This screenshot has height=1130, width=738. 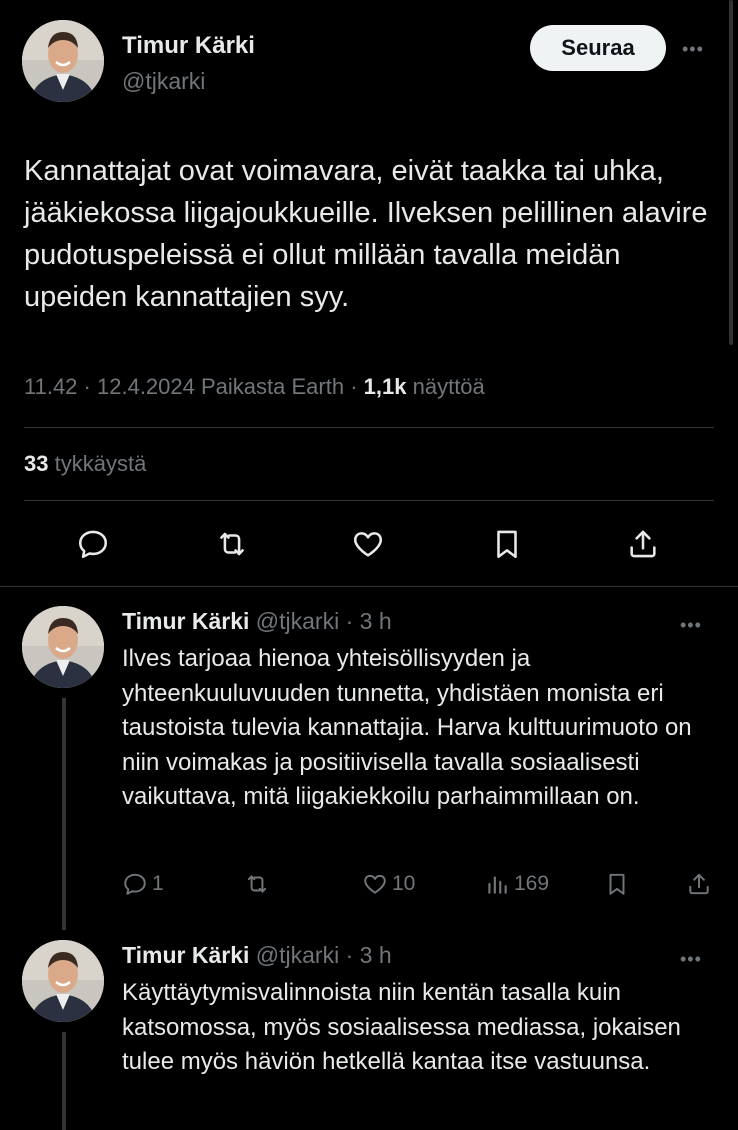 I want to click on reply-button, so click(x=93, y=544).